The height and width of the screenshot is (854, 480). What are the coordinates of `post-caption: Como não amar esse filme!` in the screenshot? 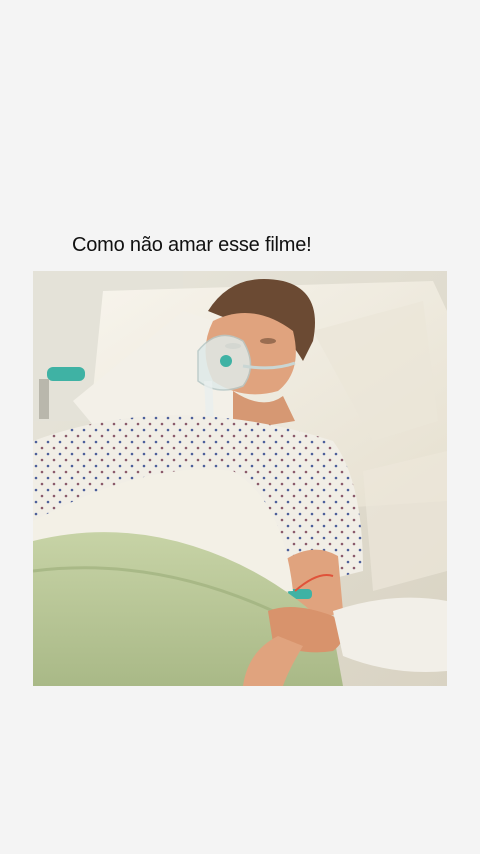 It's located at (192, 245).